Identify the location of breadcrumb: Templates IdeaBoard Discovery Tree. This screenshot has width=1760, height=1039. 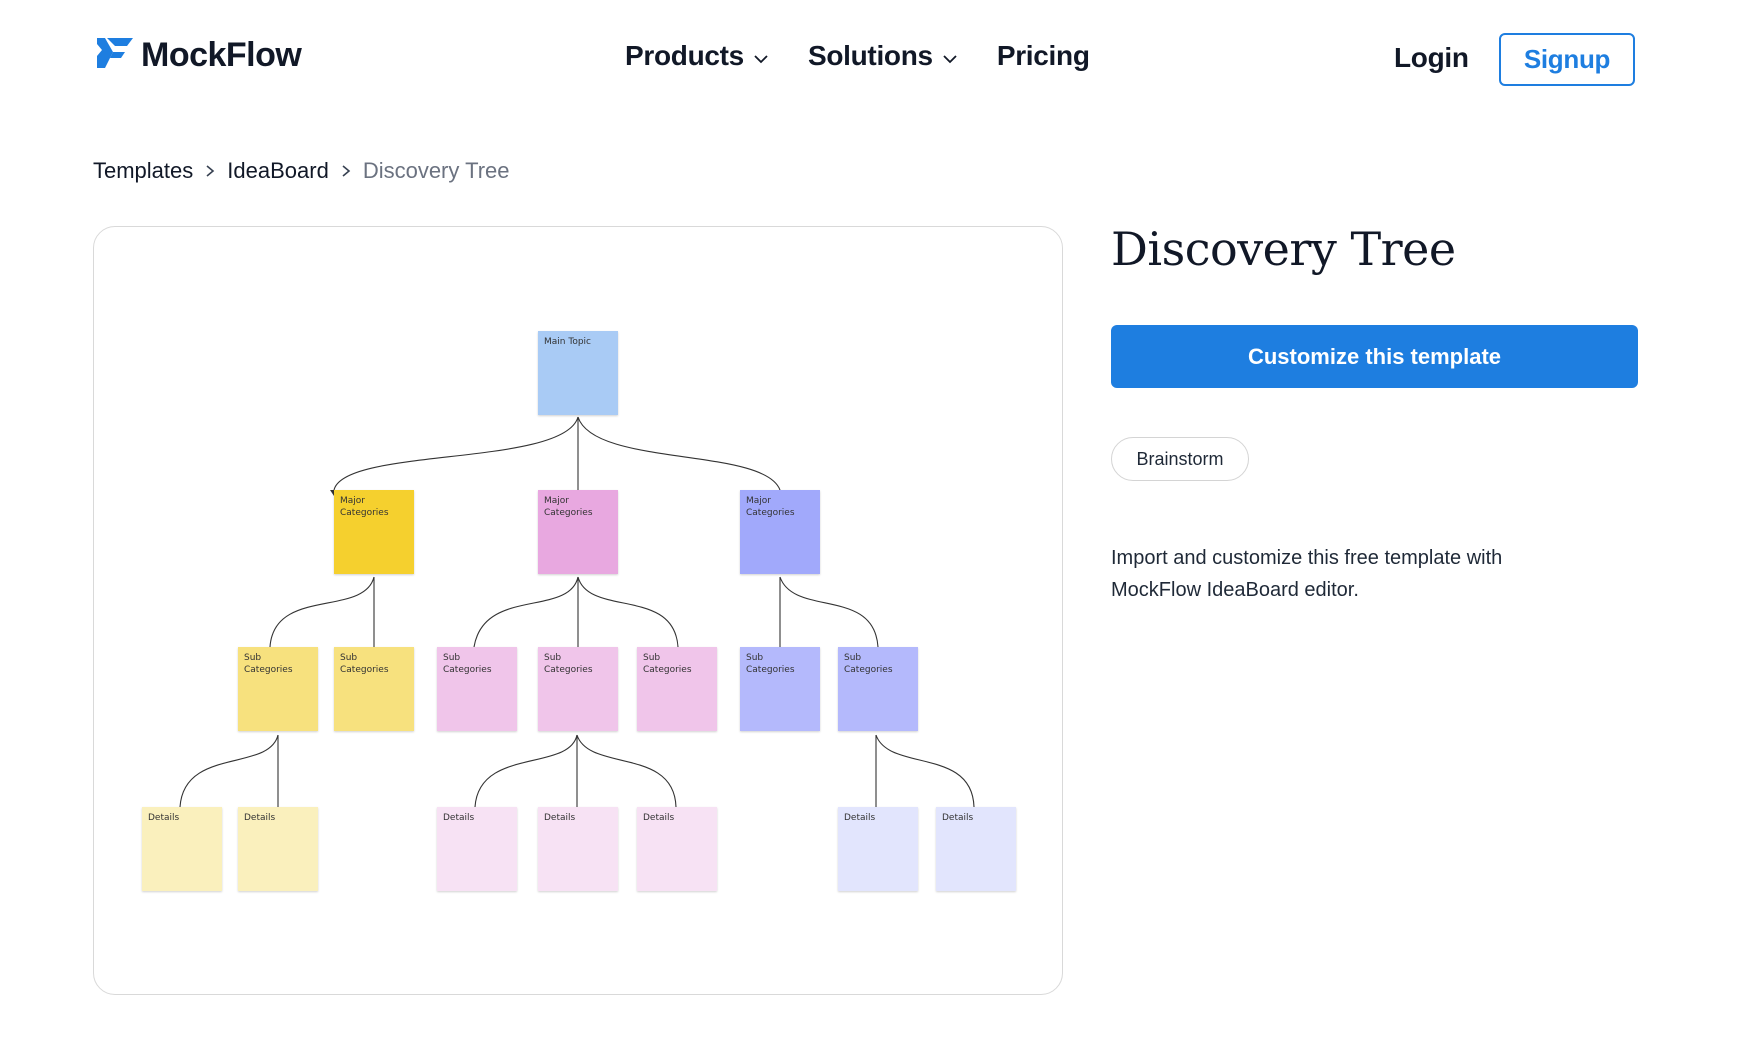
(301, 171).